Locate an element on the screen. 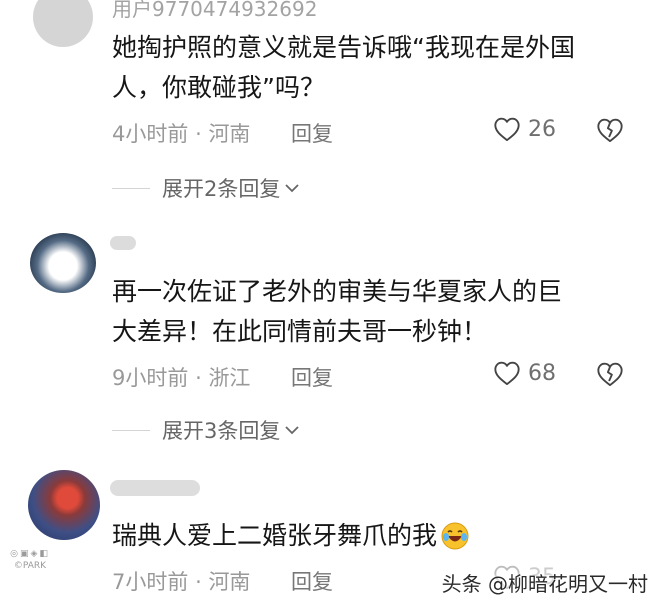 This screenshot has height=605, width=660. expand-replies: 展开3条回复 is located at coordinates (206, 430).